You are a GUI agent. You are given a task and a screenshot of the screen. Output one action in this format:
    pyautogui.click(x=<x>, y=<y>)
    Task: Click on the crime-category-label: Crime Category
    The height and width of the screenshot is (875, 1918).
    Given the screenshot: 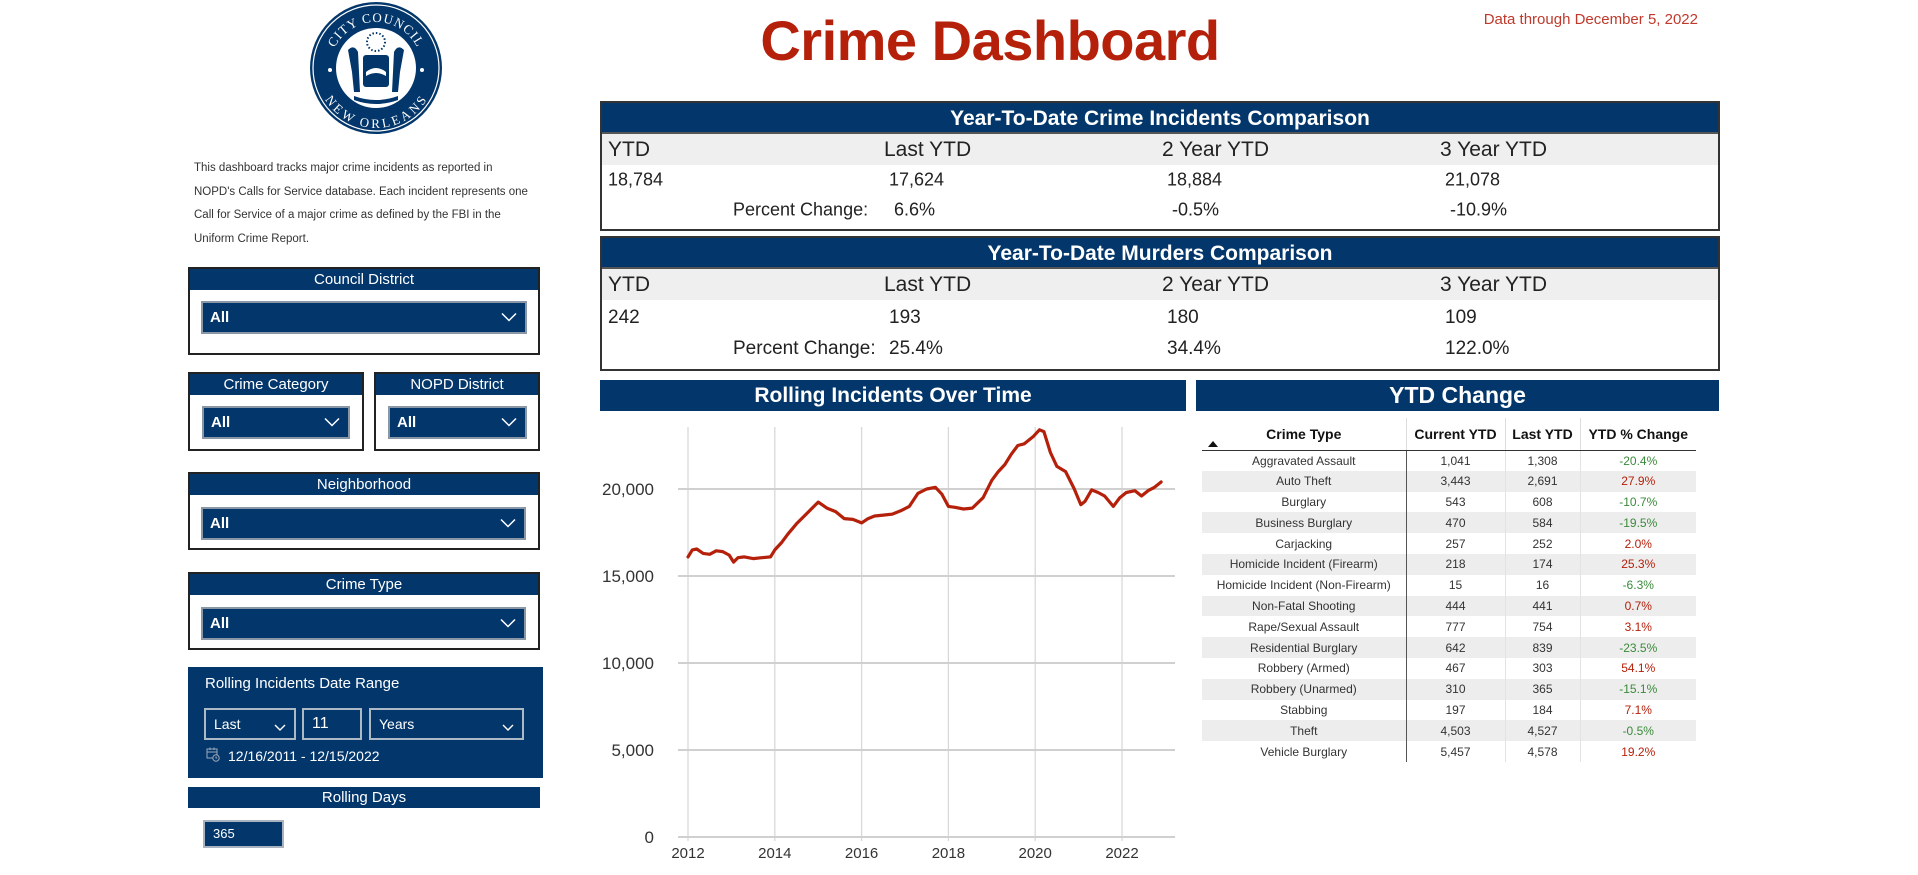 What is the action you would take?
    pyautogui.click(x=276, y=384)
    